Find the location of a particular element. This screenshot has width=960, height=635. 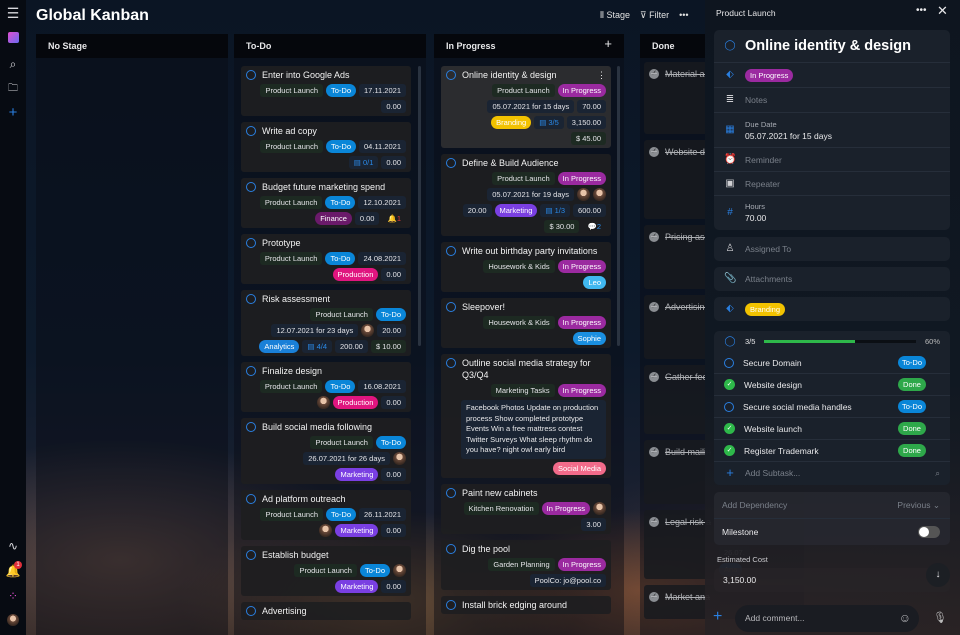

more-icon: ••• is located at coordinates (921, 10).